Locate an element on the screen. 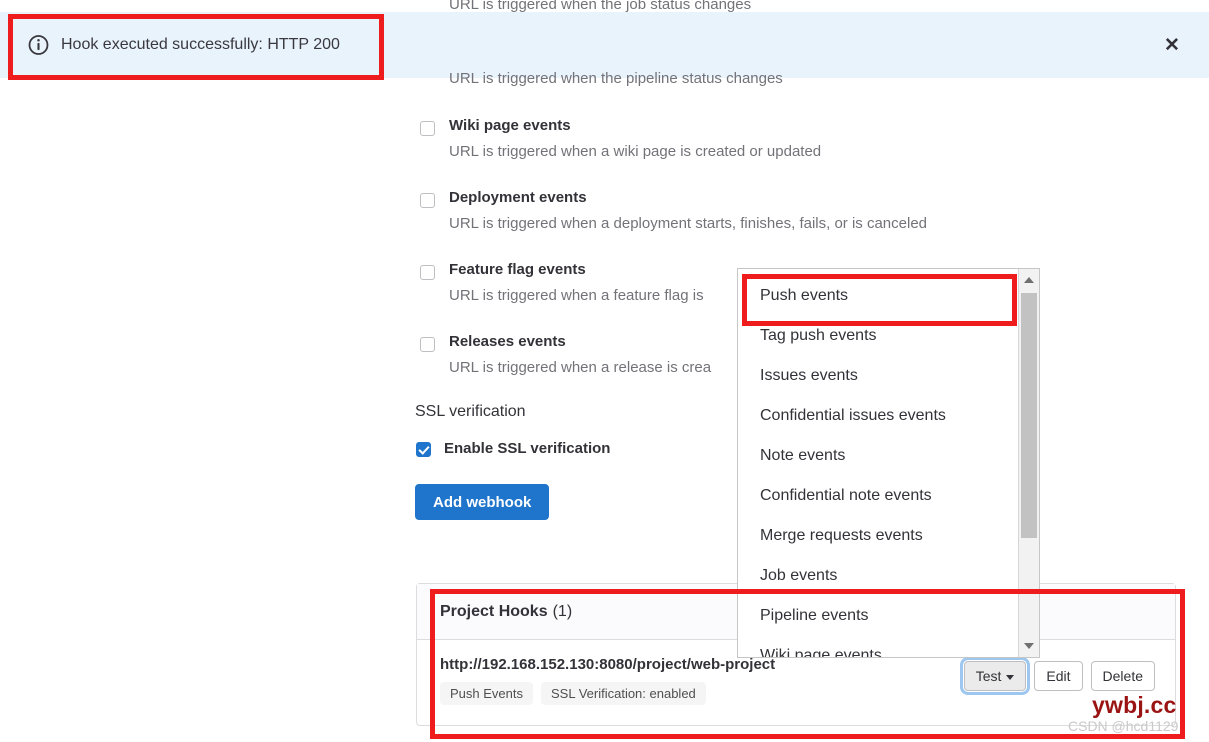 The height and width of the screenshot is (742, 1209). badge-ssl-verification: SSL Verification: enabled is located at coordinates (623, 693).